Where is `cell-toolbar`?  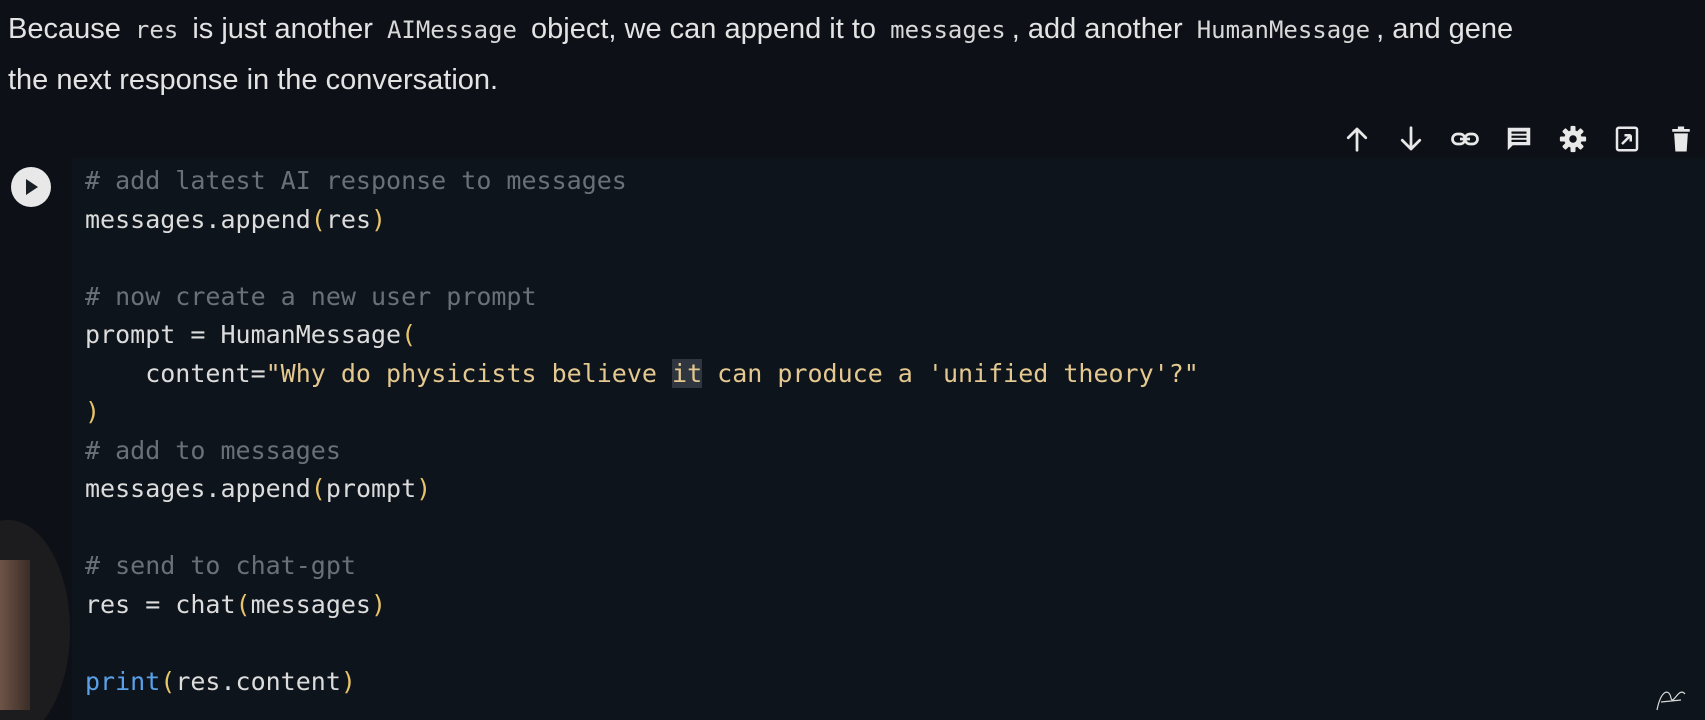
cell-toolbar is located at coordinates (1517, 139).